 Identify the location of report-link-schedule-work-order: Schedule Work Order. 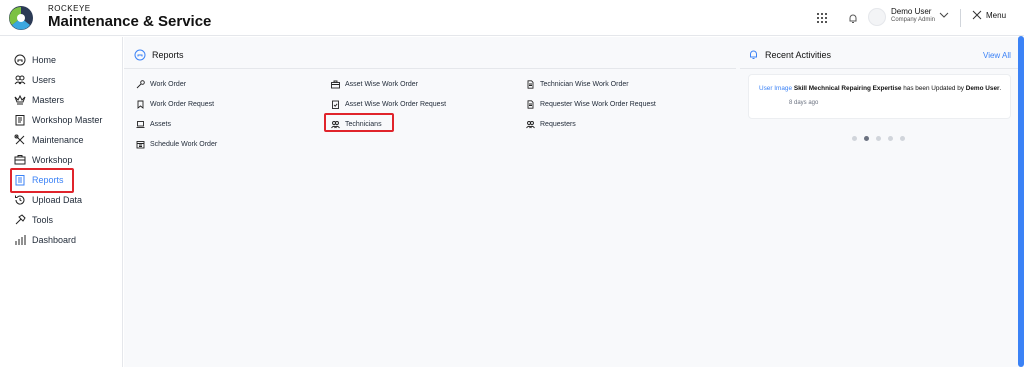
(176, 144).